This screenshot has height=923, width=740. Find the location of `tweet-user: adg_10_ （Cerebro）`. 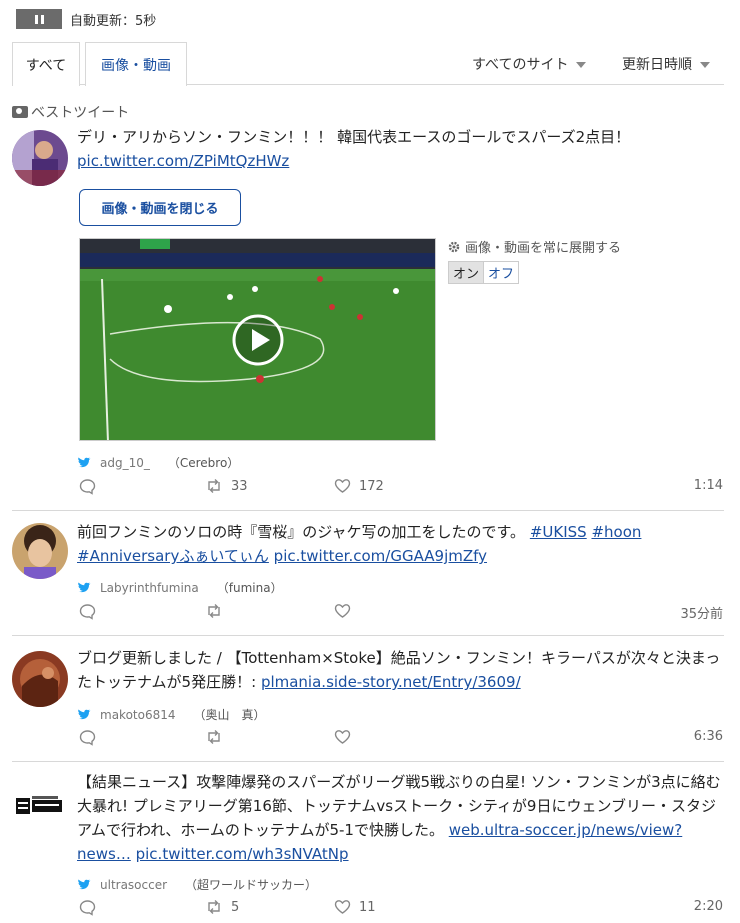

tweet-user: adg_10_ （Cerebro） is located at coordinates (158, 462).